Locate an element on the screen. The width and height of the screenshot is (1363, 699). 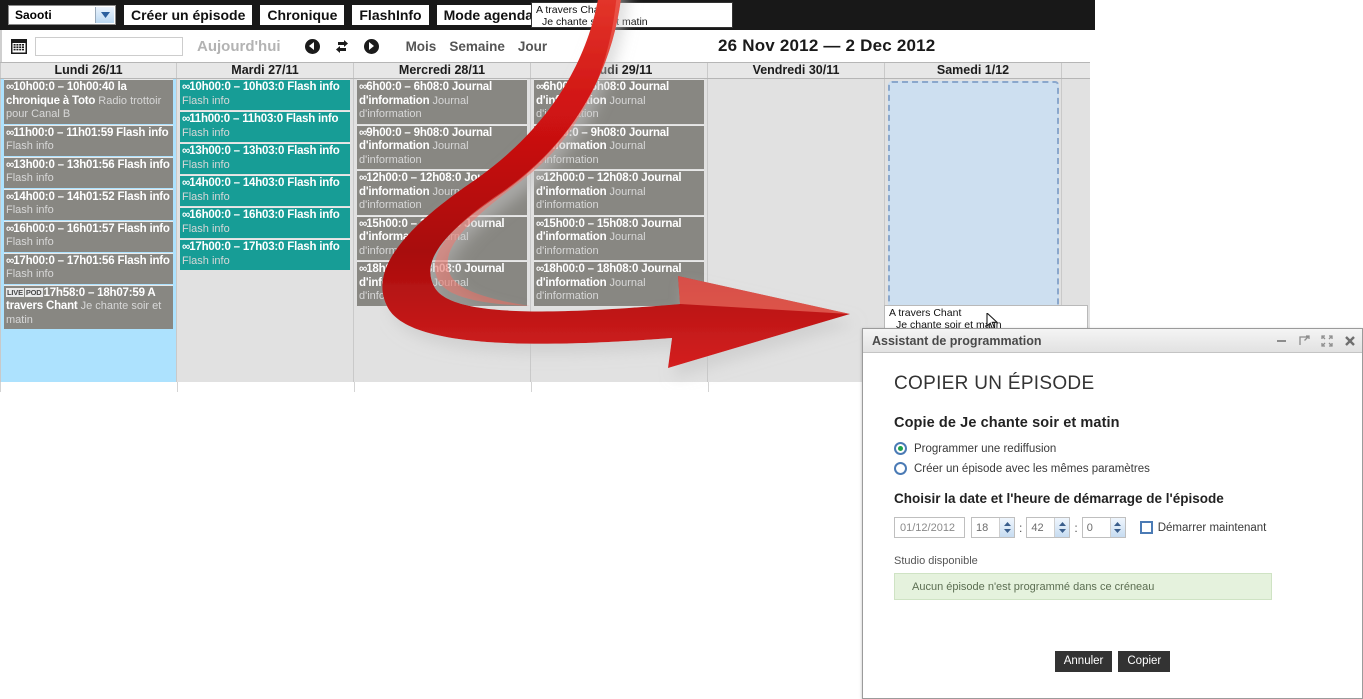
close-icon is located at coordinates (1350, 341).